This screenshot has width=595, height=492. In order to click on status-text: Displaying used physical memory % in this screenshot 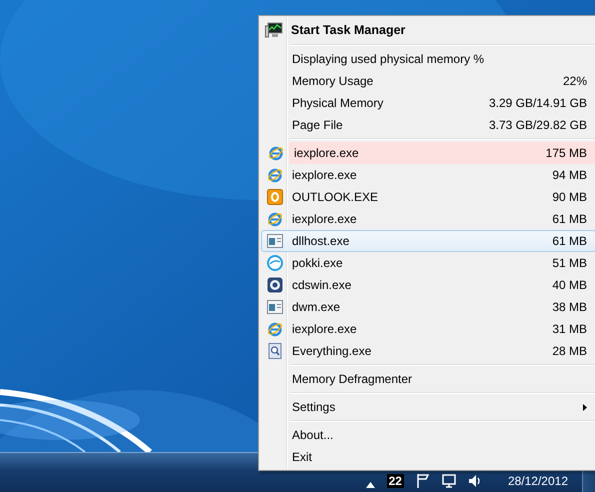, I will do `click(389, 59)`.